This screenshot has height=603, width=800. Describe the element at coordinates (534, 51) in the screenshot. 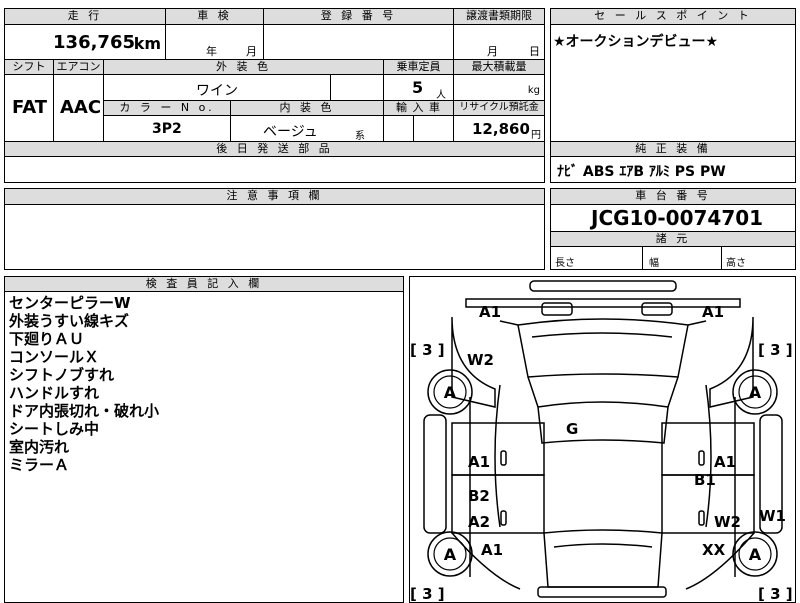

I see `transfer-day: 日` at that location.